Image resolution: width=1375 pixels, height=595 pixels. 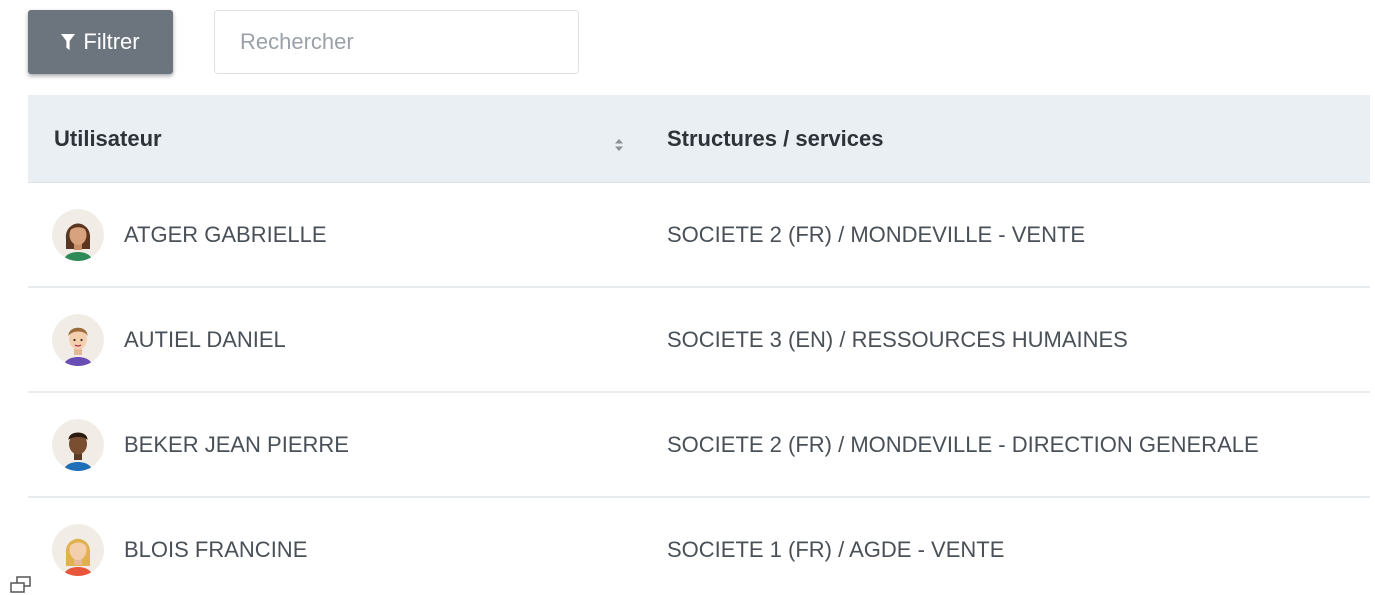 What do you see at coordinates (335, 234) in the screenshot?
I see `user-cell: ATGER GABRIELLE` at bounding box center [335, 234].